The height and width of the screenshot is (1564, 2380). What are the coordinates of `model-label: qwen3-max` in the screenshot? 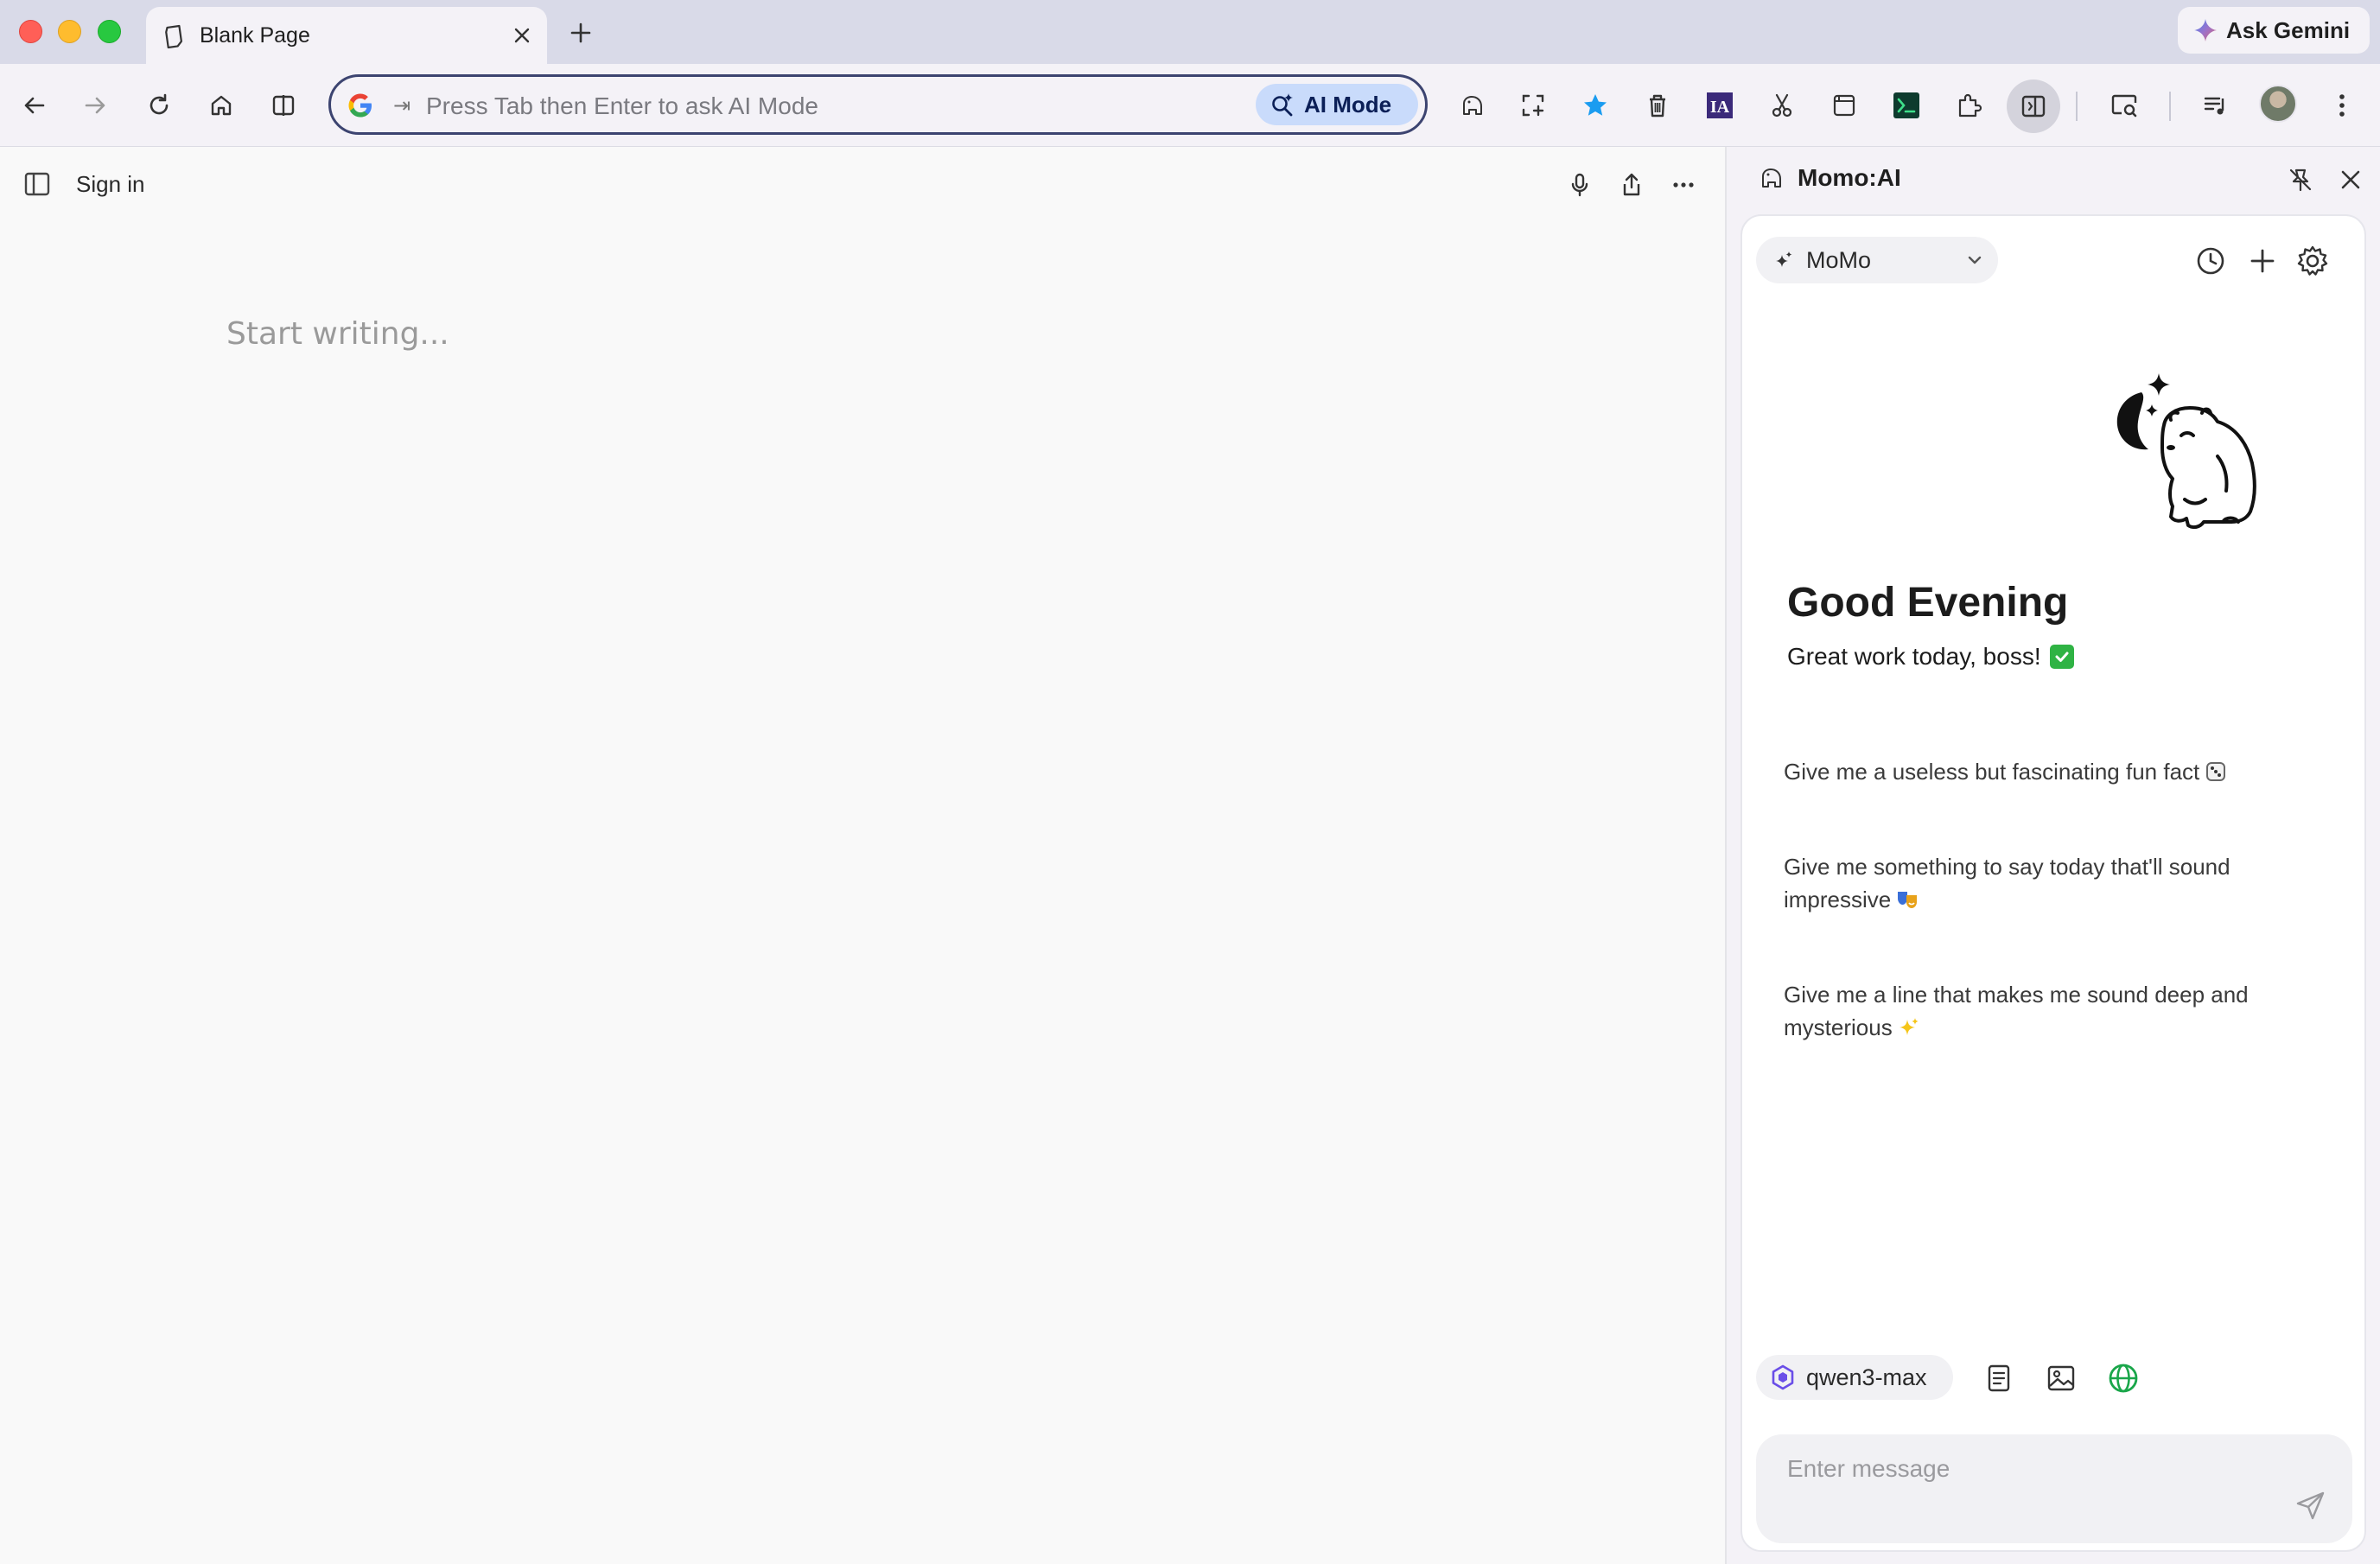 It's located at (1866, 1377).